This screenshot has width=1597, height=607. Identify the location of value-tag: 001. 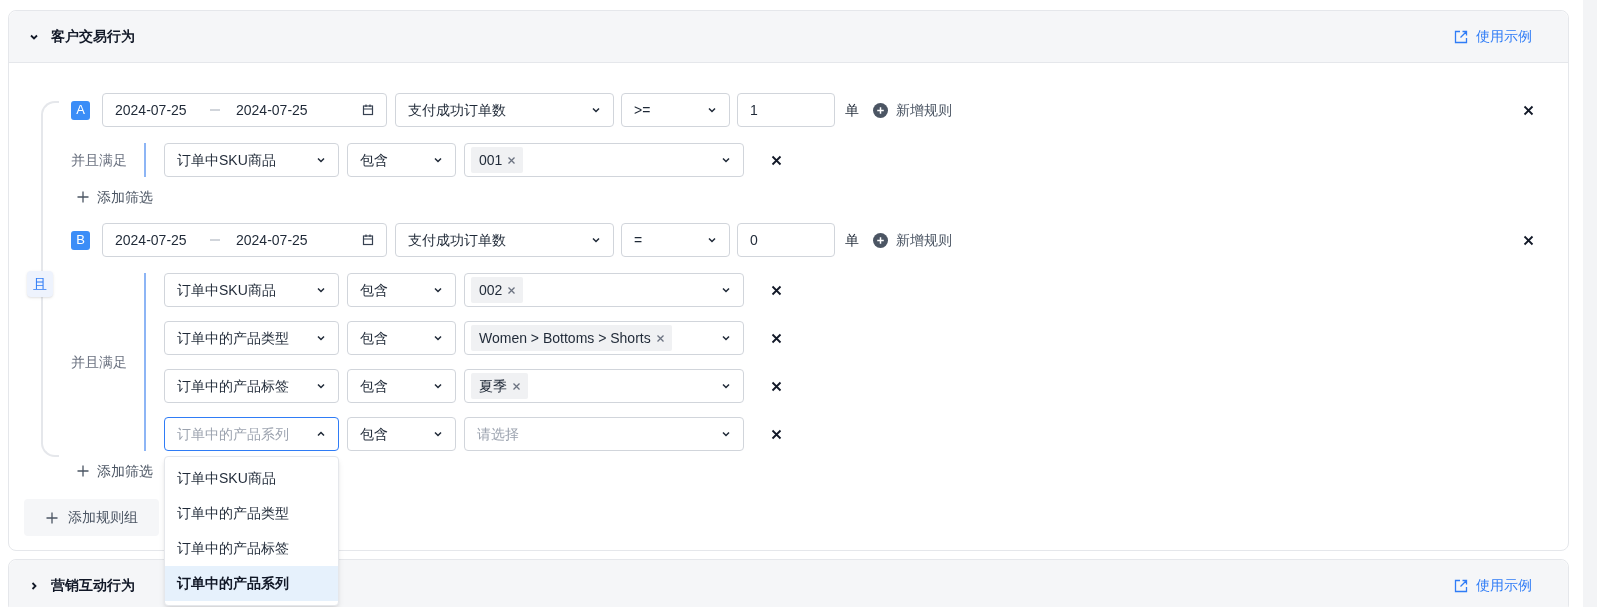
(497, 160).